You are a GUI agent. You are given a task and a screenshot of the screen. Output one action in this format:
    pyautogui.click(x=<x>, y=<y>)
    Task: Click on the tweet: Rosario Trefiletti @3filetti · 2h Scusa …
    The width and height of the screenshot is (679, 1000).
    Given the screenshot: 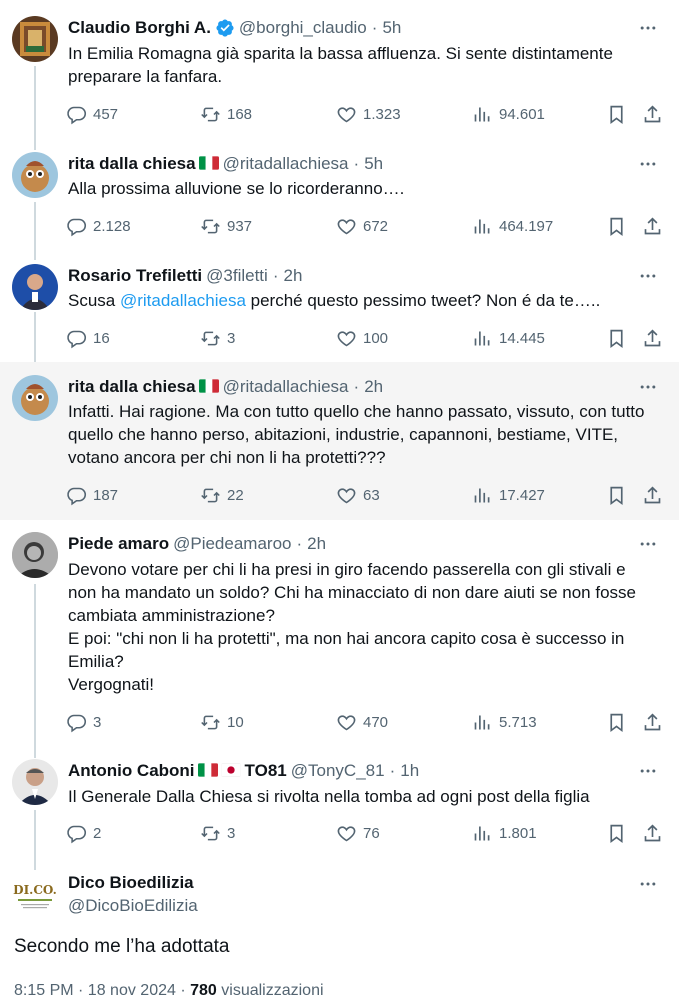 What is the action you would take?
    pyautogui.click(x=339, y=307)
    